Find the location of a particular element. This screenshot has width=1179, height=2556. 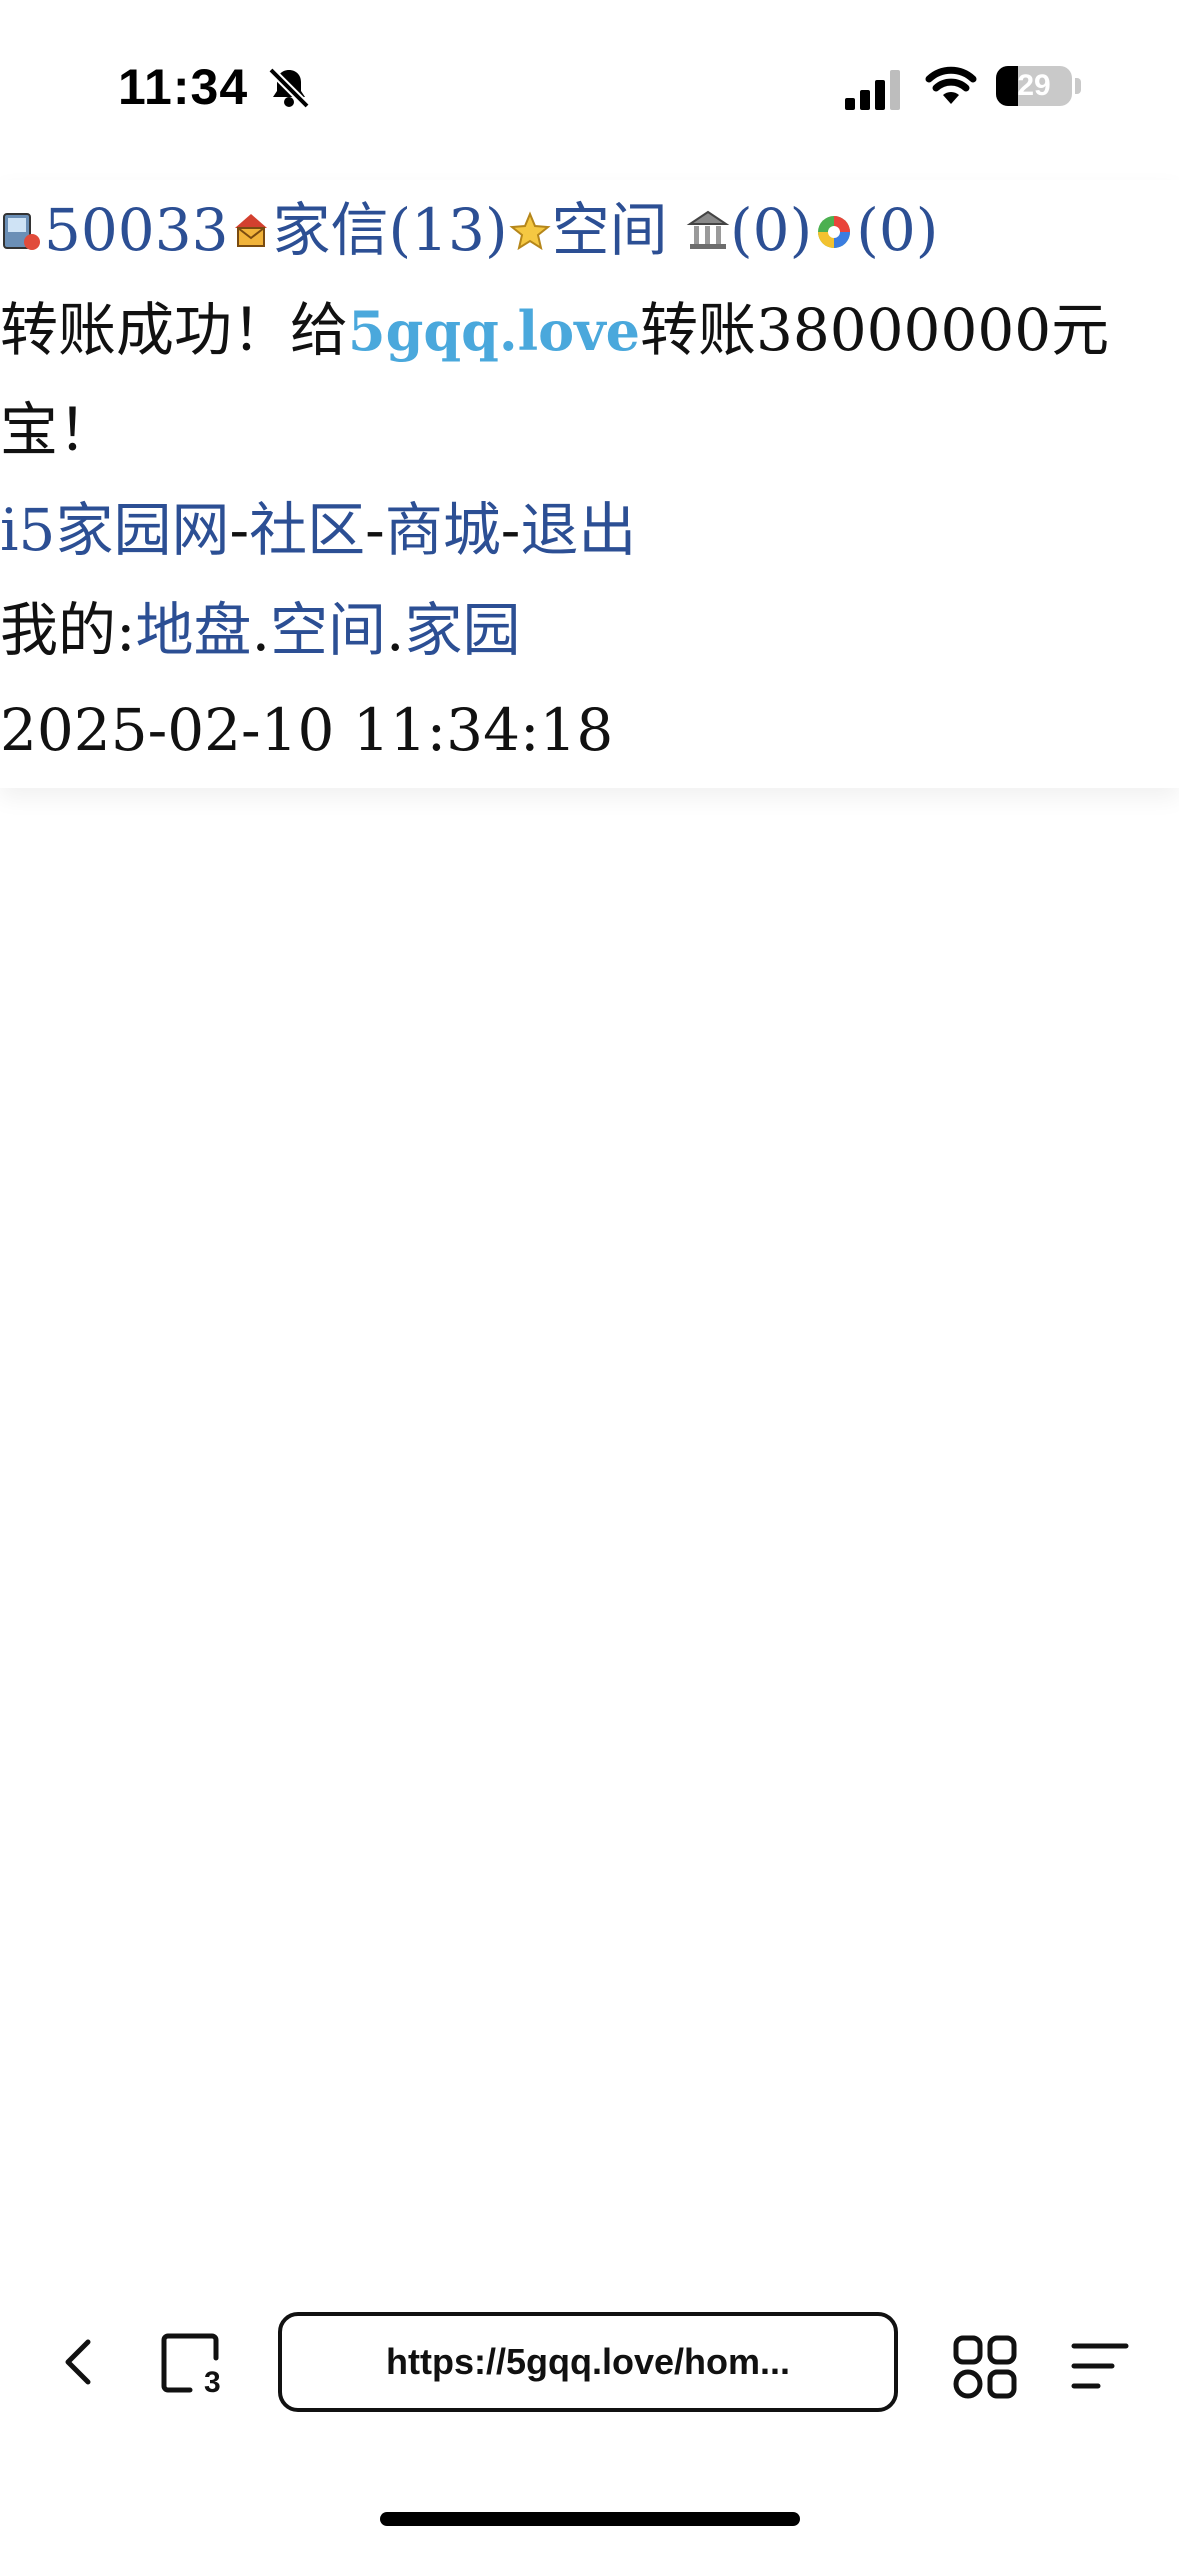

tabs-icon: 3 is located at coordinates (193, 2363).